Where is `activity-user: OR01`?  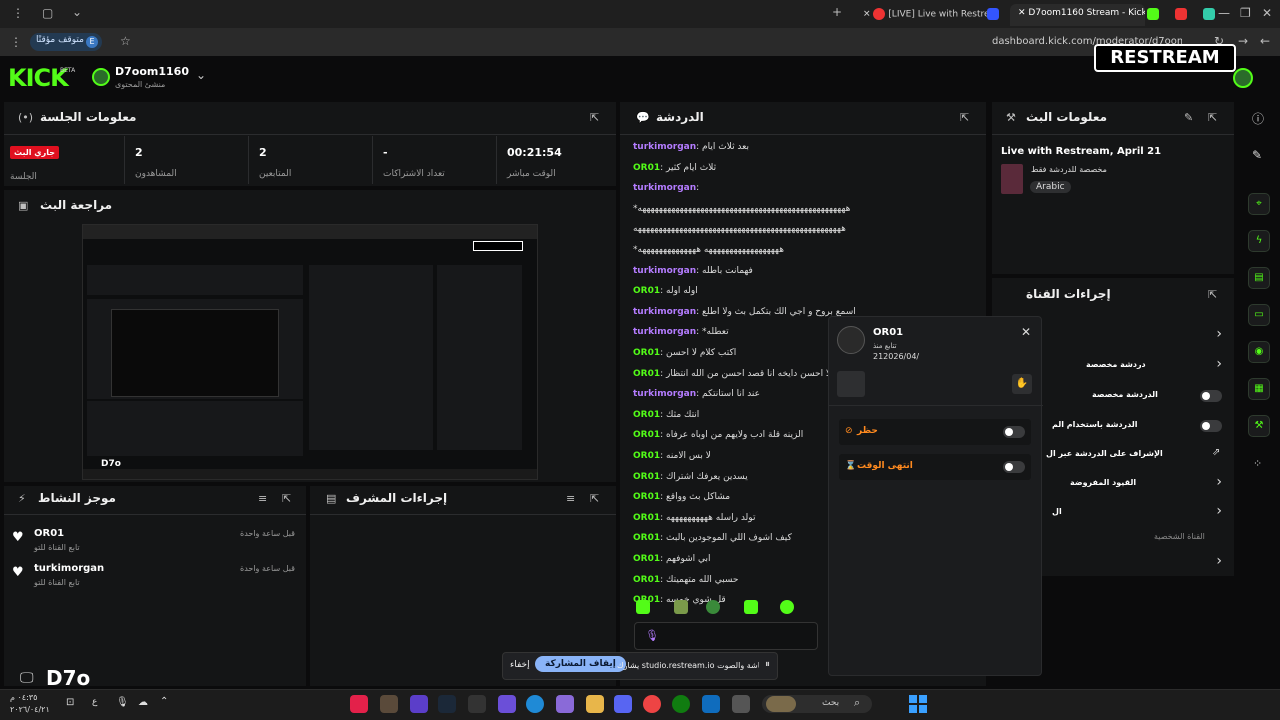
activity-user: OR01 is located at coordinates (49, 533).